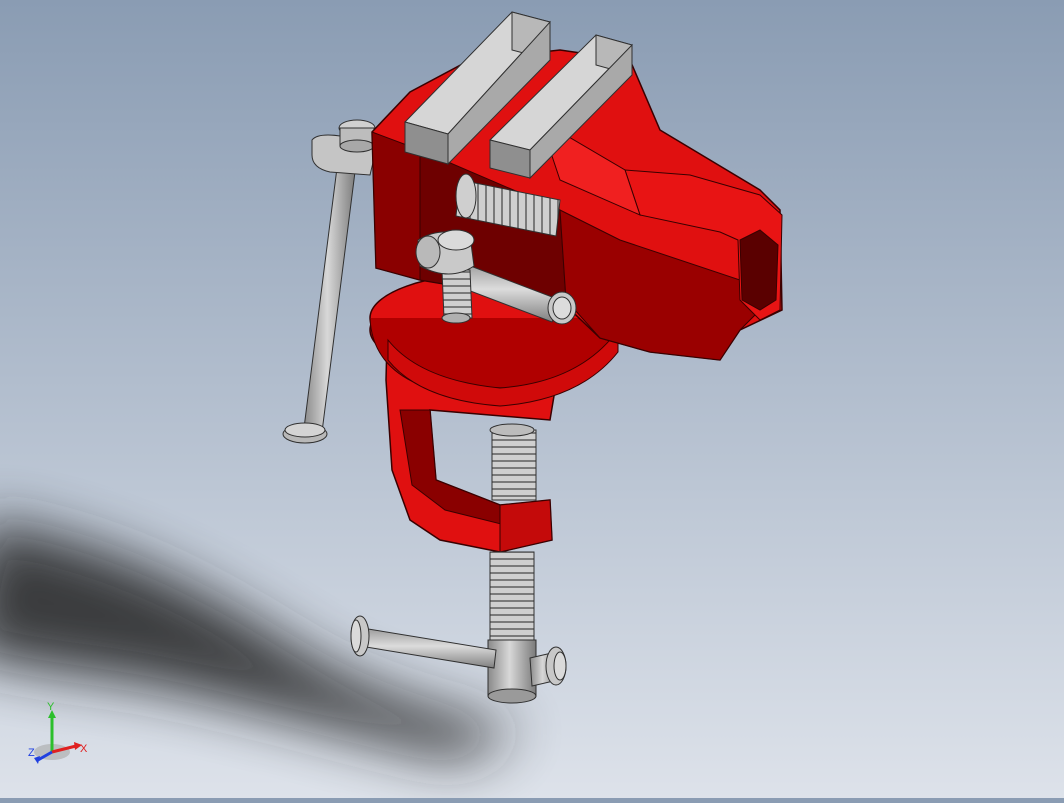 This screenshot has height=803, width=1064. Describe the element at coordinates (344, 147) in the screenshot. I see `swivel-handle-knob` at that location.